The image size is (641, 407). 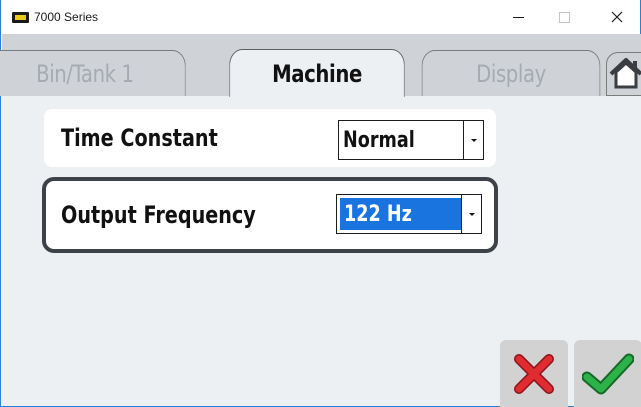 I want to click on output-frequency-row: Output Frequency 122 Hz, so click(x=270, y=215).